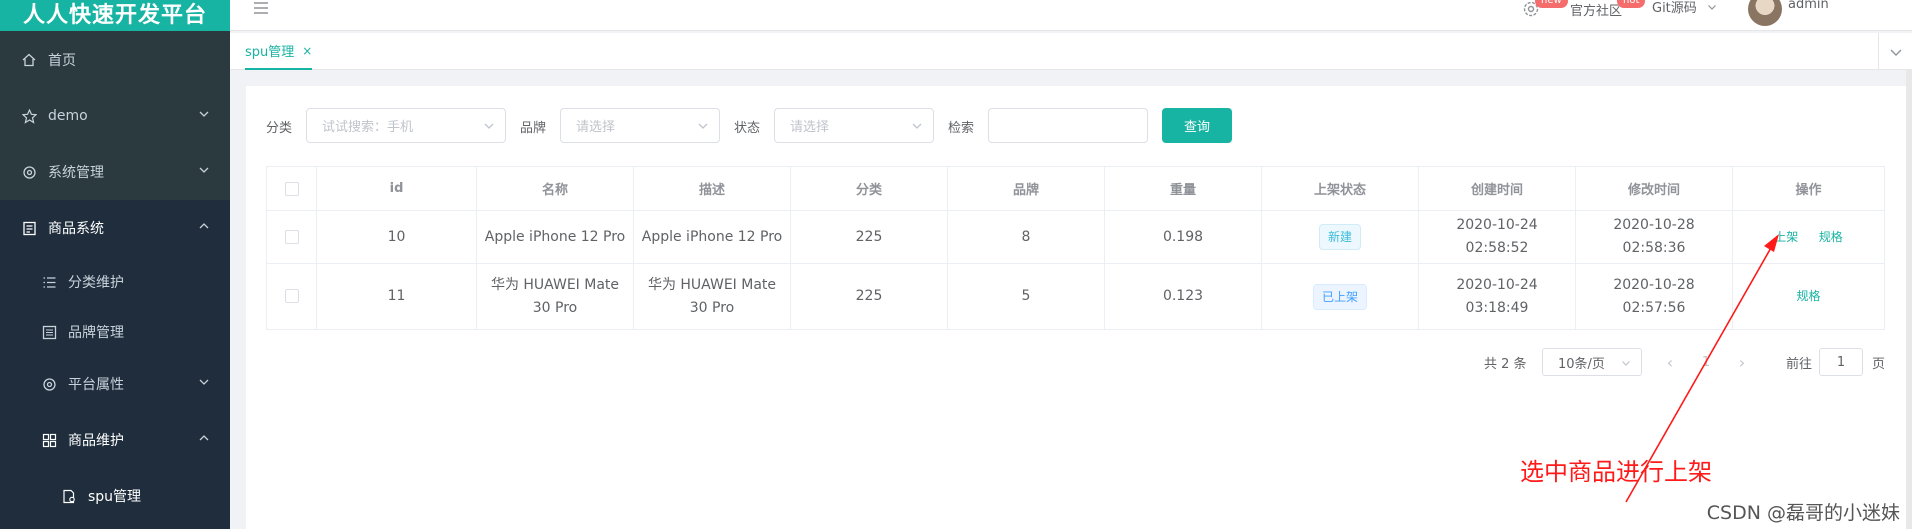 The image size is (1912, 529). I want to click on column-header: 名称, so click(555, 188).